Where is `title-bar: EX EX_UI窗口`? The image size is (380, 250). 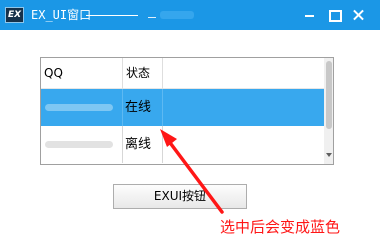
title-bar: EX EX_UI窗口 is located at coordinates (190, 15).